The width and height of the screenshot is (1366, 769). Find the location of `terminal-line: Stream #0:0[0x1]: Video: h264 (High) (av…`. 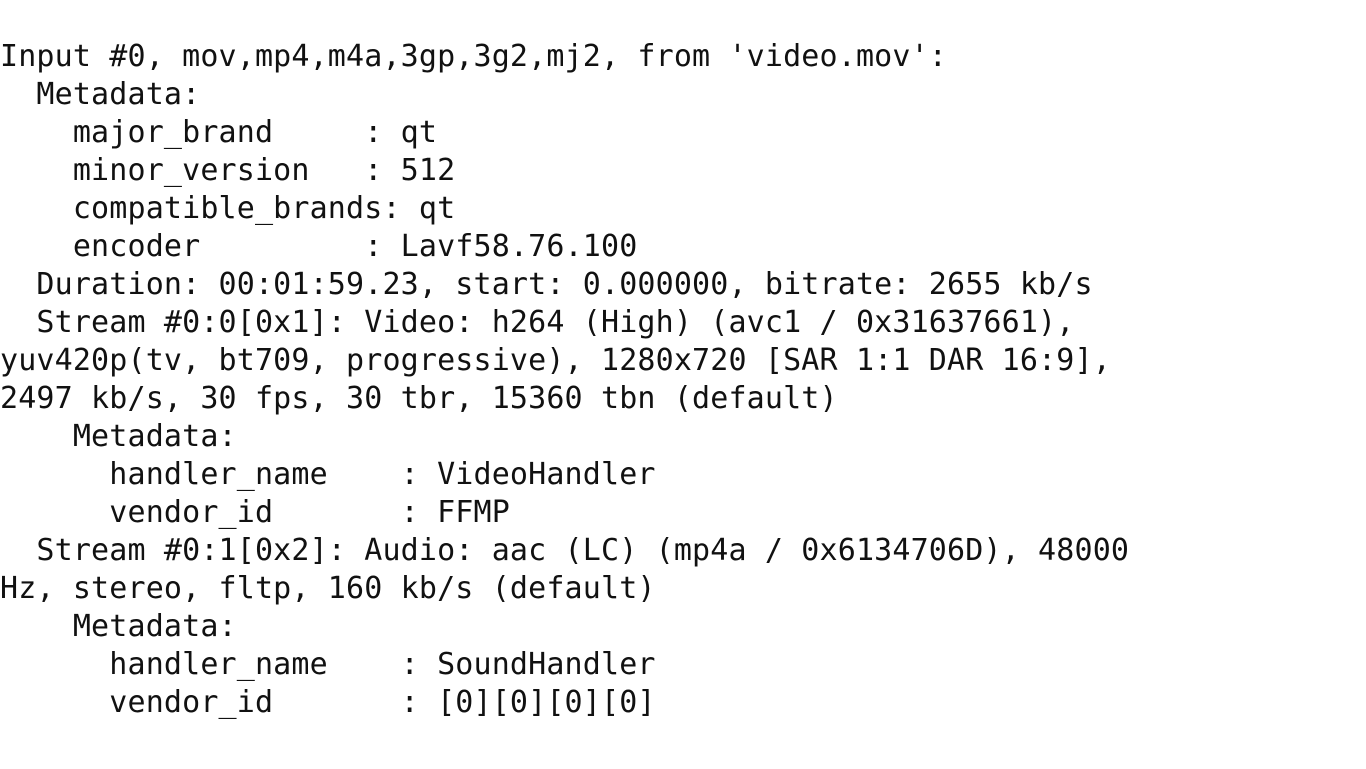

terminal-line: Stream #0:0[0x1]: Video: h264 (High) (av… is located at coordinates (537, 322).